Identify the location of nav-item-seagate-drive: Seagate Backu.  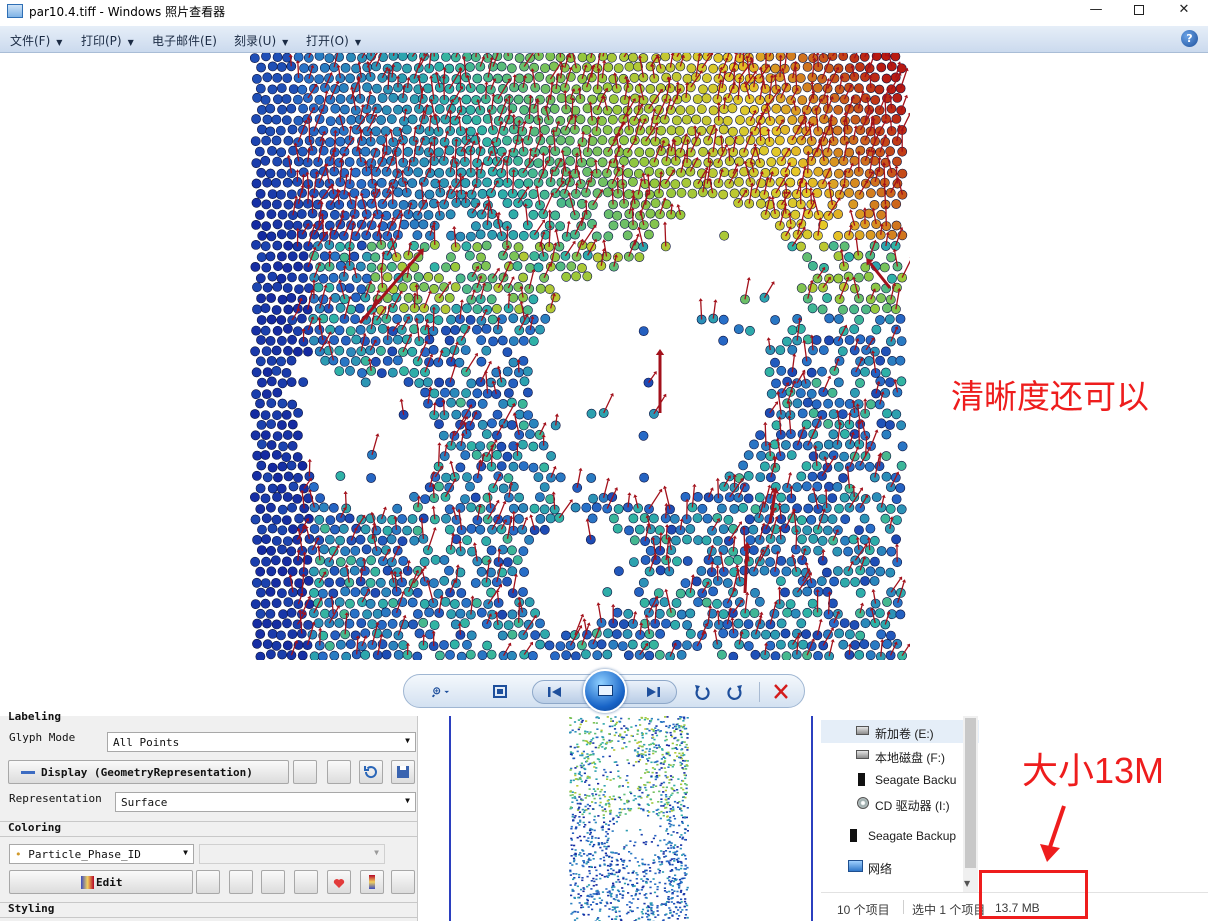
(900, 779).